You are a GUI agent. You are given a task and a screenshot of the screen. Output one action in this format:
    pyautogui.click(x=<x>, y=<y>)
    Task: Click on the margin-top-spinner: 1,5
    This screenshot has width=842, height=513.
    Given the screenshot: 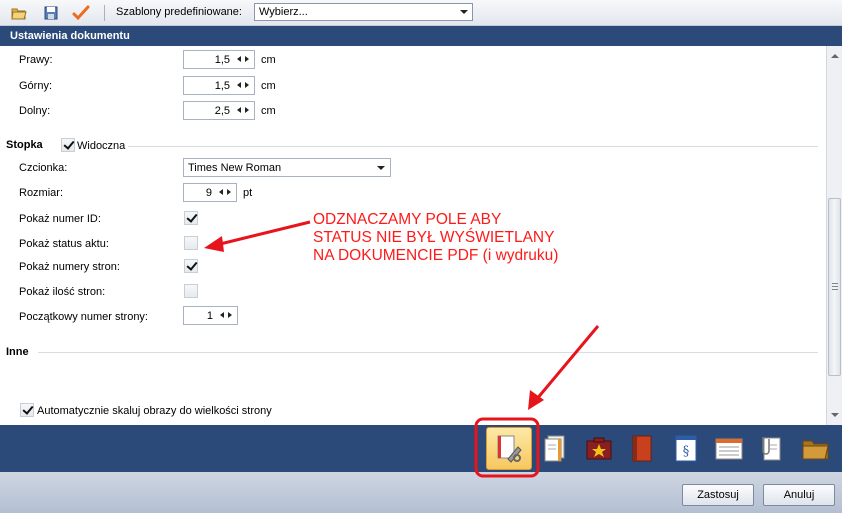 What is the action you would take?
    pyautogui.click(x=219, y=85)
    